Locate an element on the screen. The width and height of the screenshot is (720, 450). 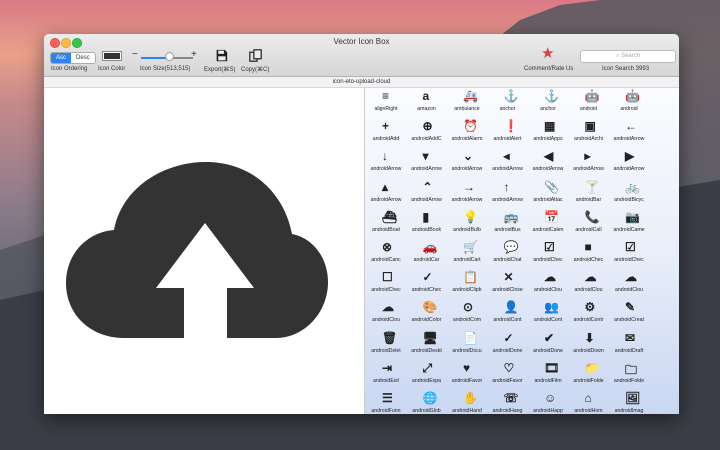
grid-icon: ▮ is located at coordinates (426, 216).